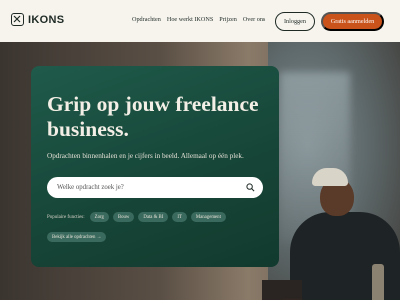 Image resolution: width=400 pixels, height=300 pixels. I want to click on nav-link-over-ons: Over ons, so click(254, 19).